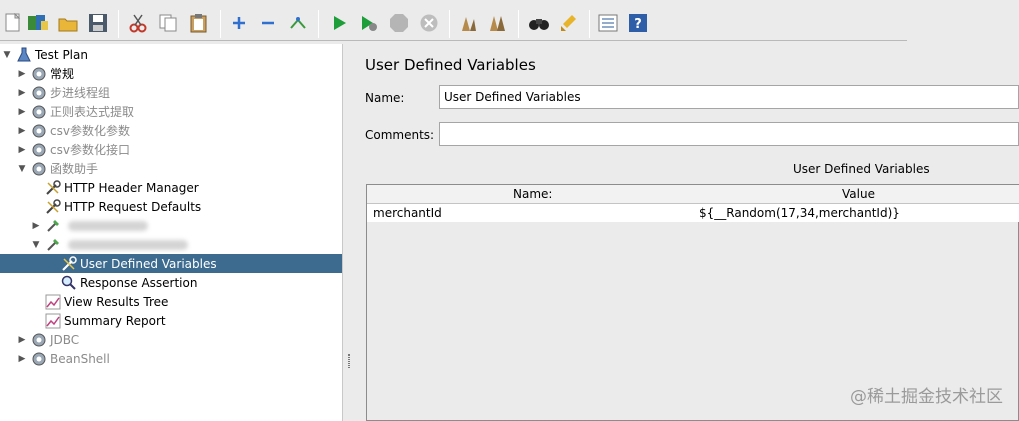 This screenshot has height=421, width=1019. I want to click on variable-name-cell: merchantId, so click(407, 213).